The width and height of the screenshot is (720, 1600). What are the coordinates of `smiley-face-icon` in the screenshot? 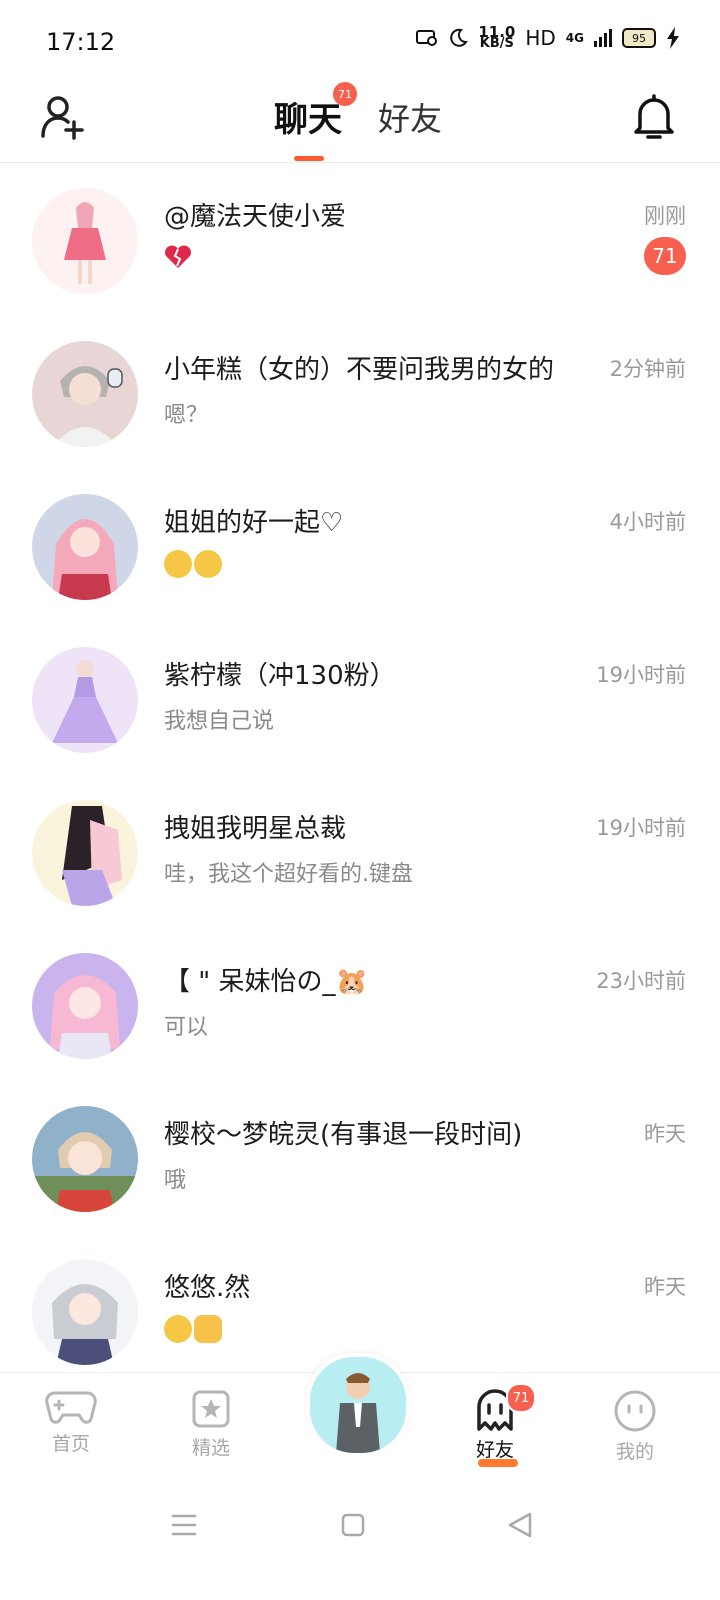 It's located at (635, 1411).